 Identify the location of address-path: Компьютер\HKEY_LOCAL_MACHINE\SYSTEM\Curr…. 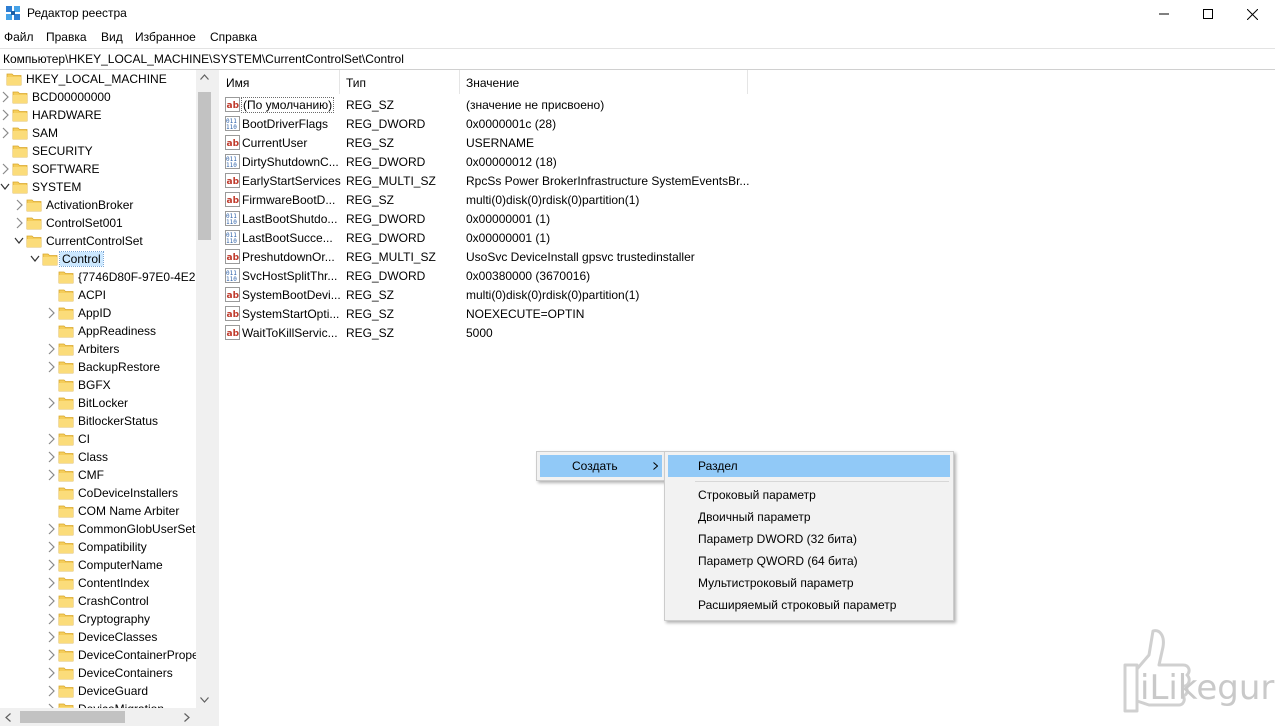
(203, 59).